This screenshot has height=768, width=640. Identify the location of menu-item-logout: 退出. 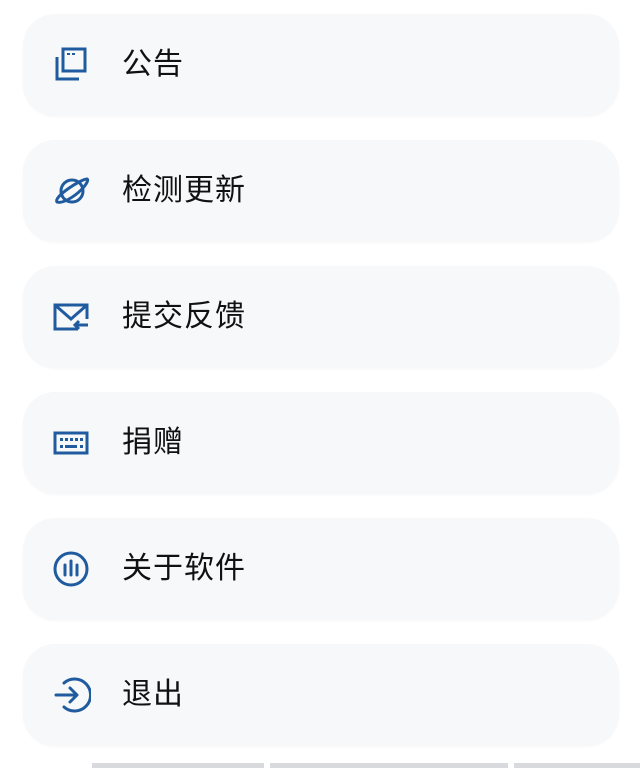
(321, 695).